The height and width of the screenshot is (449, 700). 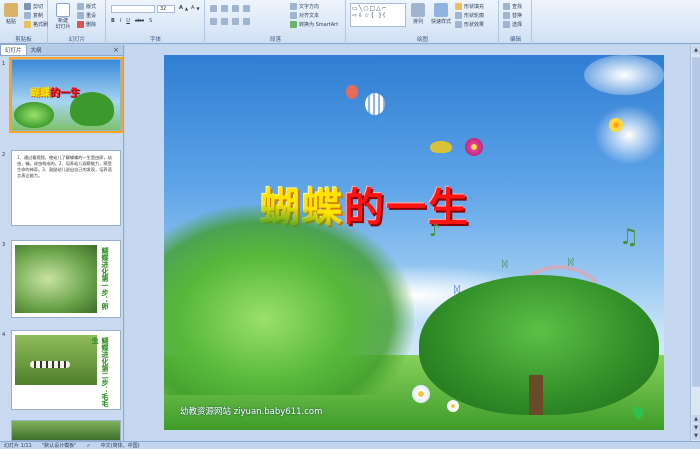 What do you see at coordinates (120, 445) in the screenshot?
I see `language-indicator: 中文(简体，中国)` at bounding box center [120, 445].